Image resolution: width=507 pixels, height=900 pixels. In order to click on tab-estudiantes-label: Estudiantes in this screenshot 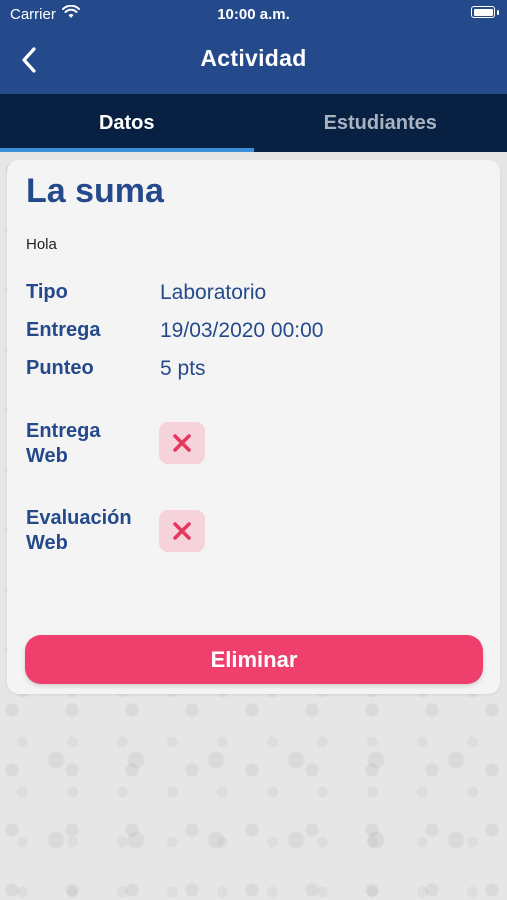, I will do `click(380, 122)`.